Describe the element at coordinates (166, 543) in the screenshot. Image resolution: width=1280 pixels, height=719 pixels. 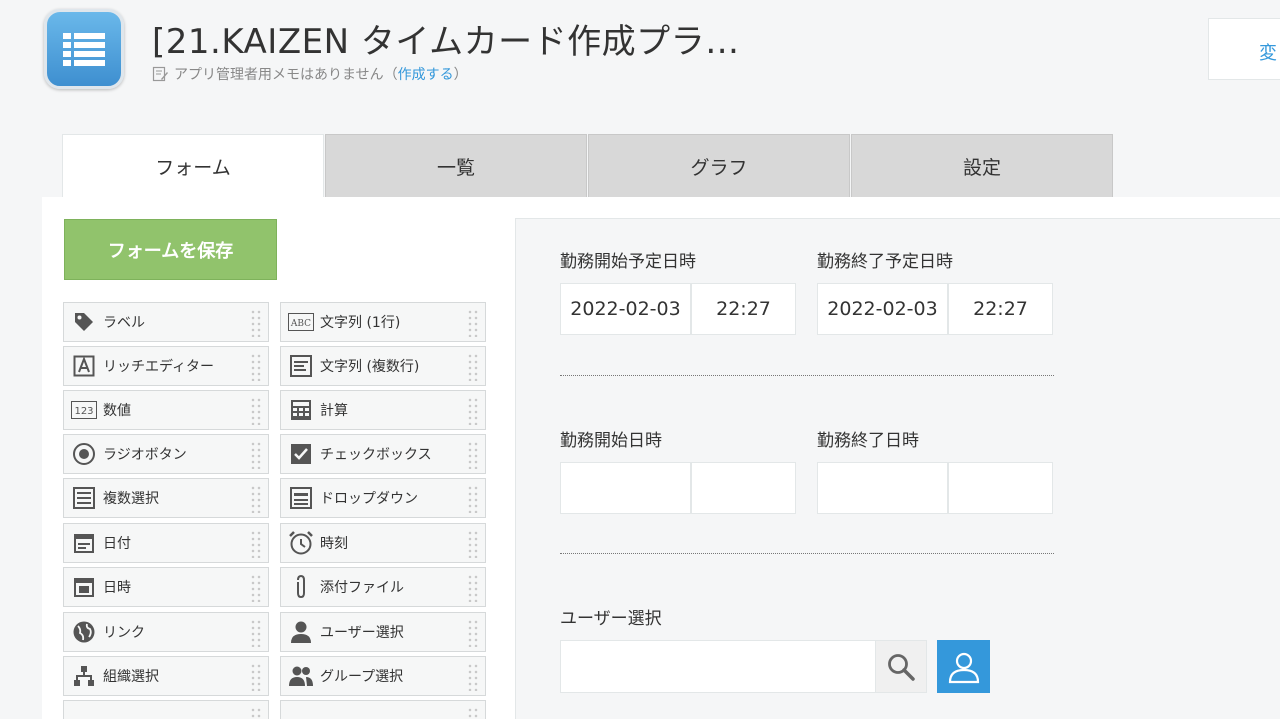
I see `palette-item-date: 日付` at that location.